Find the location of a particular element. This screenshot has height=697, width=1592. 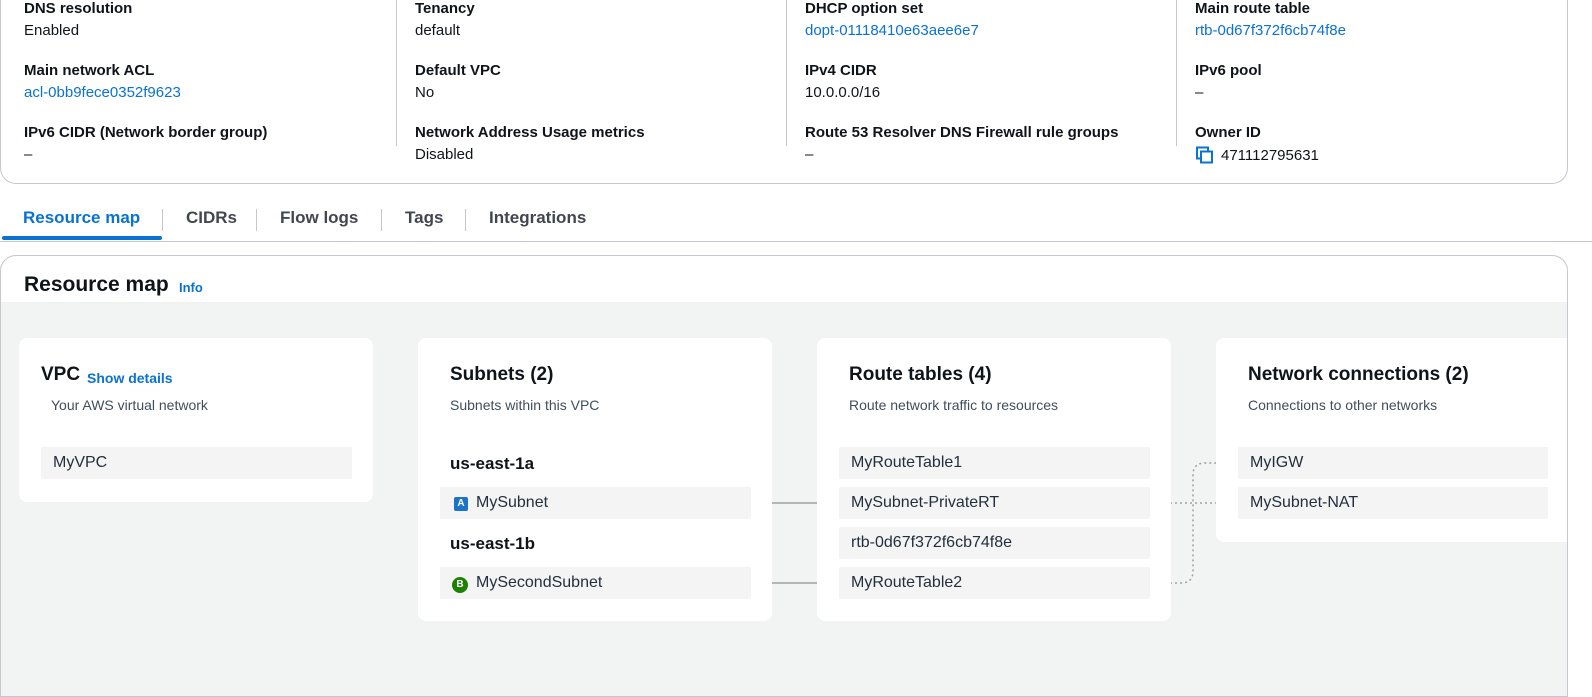

ipv6-cidr-field: IPv6 CIDR (Network border group) – is located at coordinates (145, 144).